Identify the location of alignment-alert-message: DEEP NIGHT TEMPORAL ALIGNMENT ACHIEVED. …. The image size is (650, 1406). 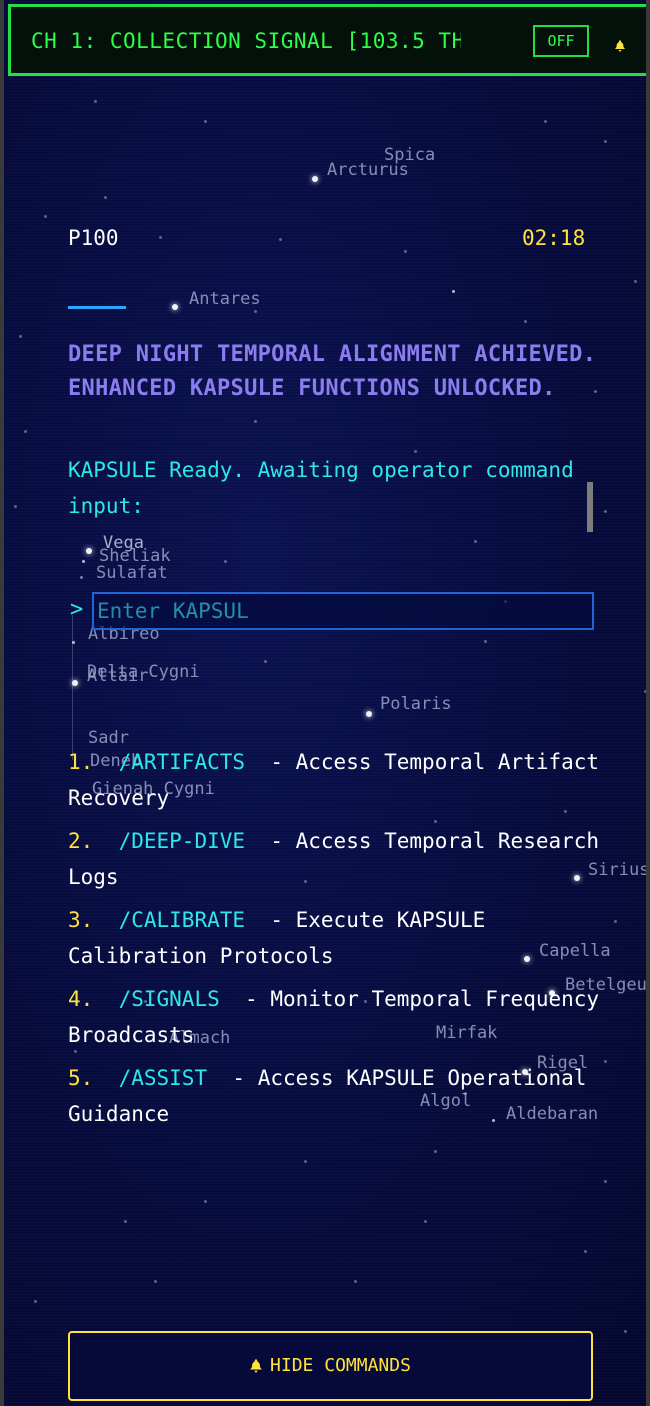
(332, 371).